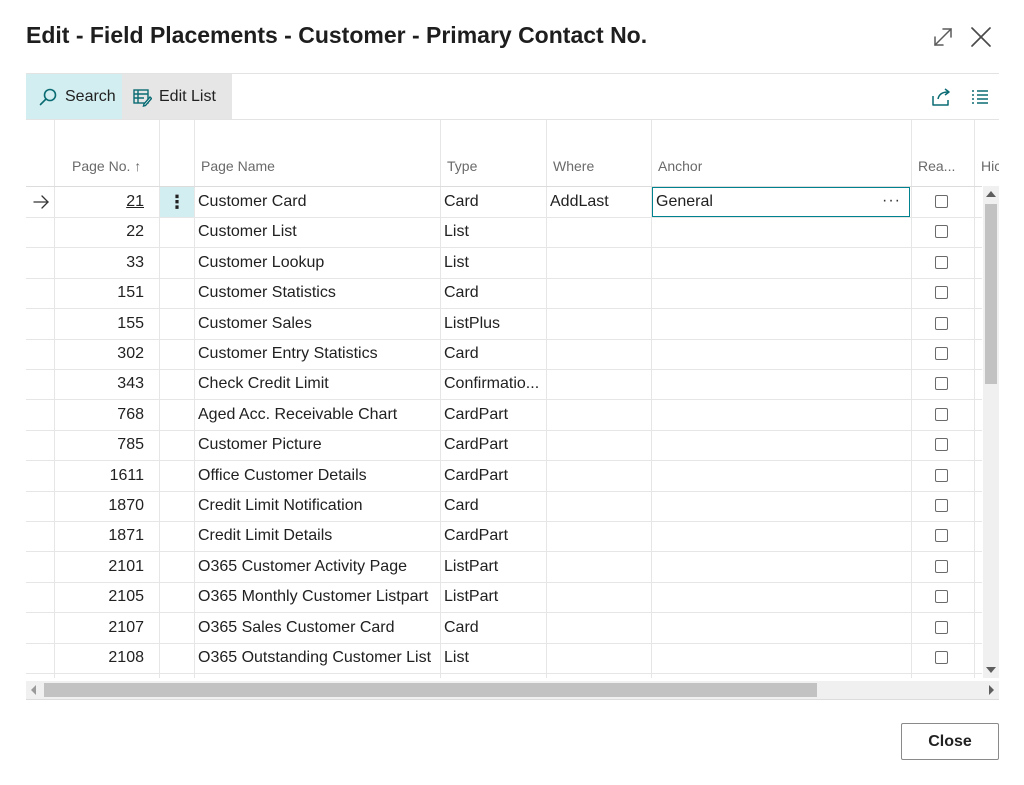 Image resolution: width=1024 pixels, height=785 pixels. Describe the element at coordinates (991, 432) in the screenshot. I see `vertical-scrollbar` at that location.